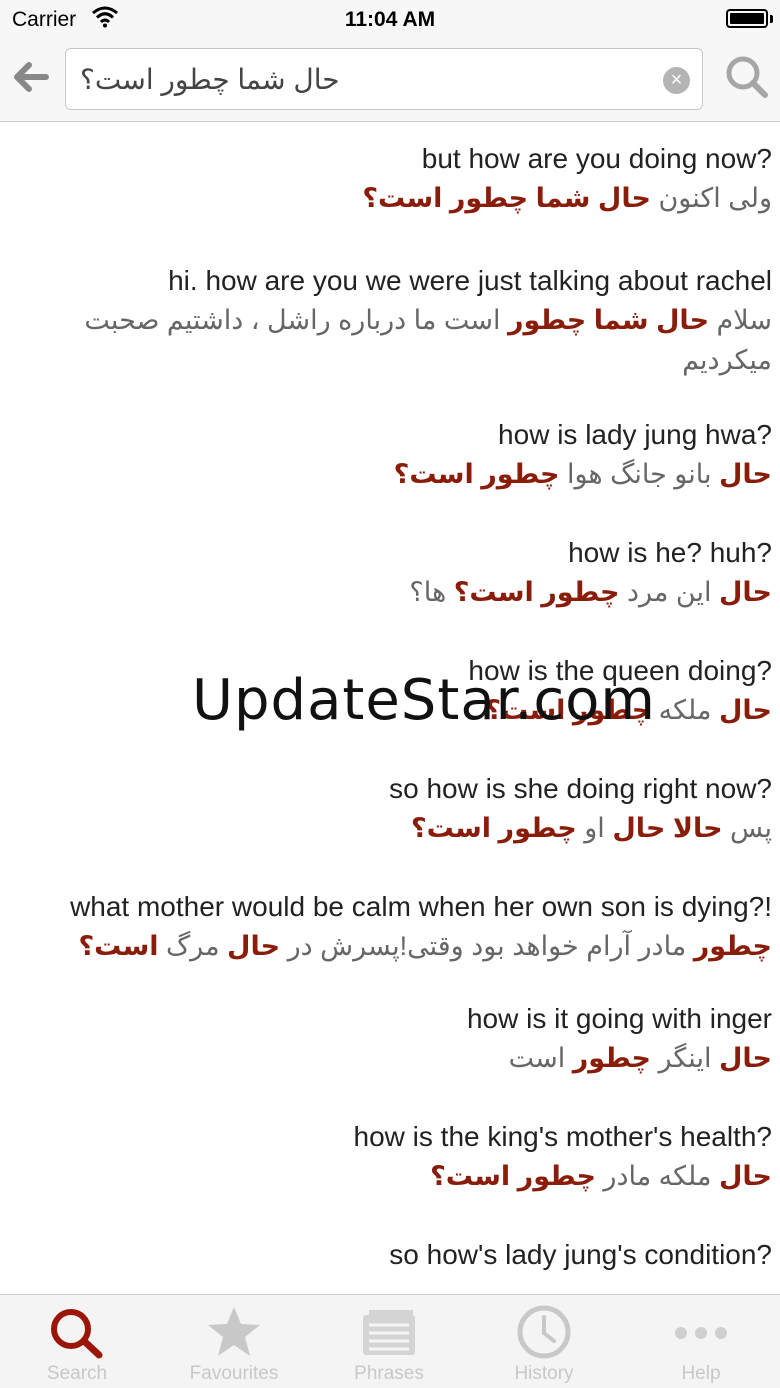  What do you see at coordinates (684, 1058) in the screenshot?
I see `translation-text: اینگر` at bounding box center [684, 1058].